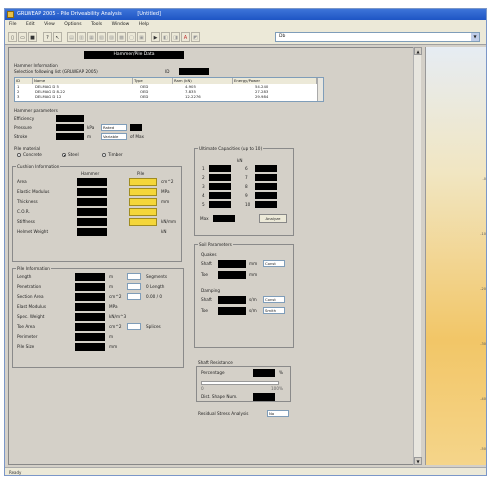  I want to click on scroll-down-icon: ▼, so click(418, 461).